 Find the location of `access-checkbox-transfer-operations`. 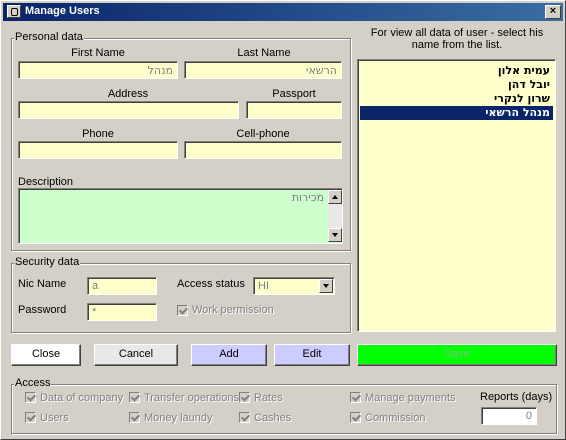

access-checkbox-transfer-operations is located at coordinates (134, 397).